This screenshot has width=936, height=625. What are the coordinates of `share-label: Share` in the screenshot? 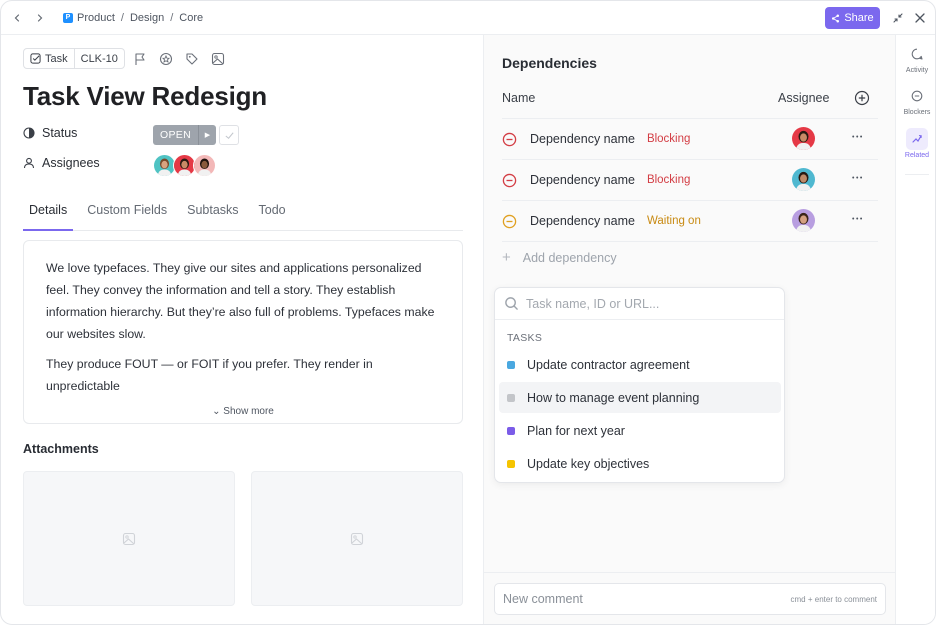 It's located at (859, 18).